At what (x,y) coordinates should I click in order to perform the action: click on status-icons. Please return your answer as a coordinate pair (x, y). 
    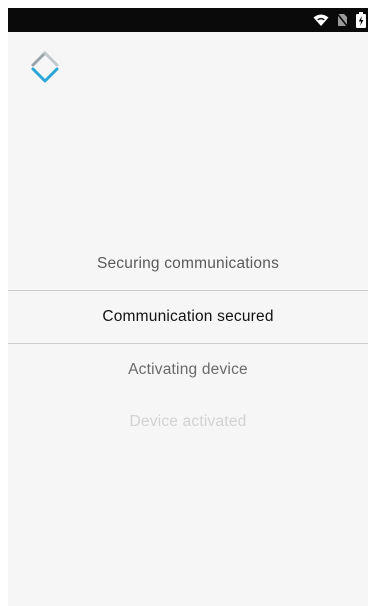
    Looking at the image, I should click on (340, 20).